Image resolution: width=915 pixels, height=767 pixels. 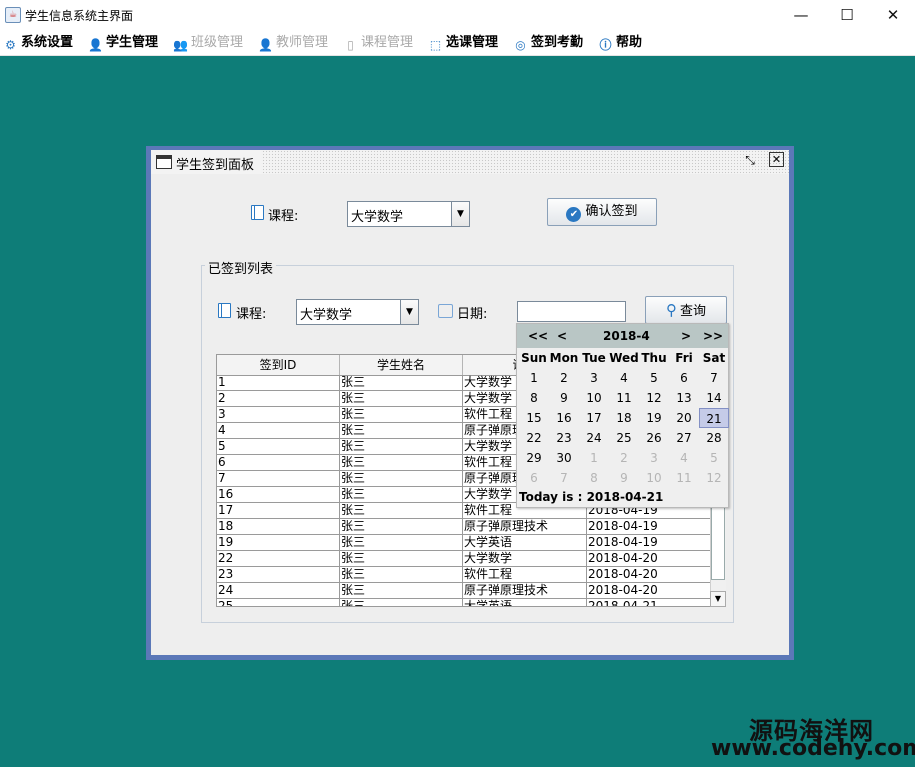 What do you see at coordinates (538, 336) in the screenshot?
I see `prev-year-button: <<` at bounding box center [538, 336].